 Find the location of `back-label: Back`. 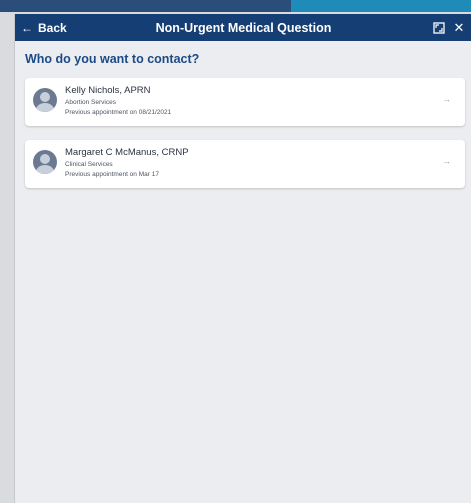

back-label: Back is located at coordinates (52, 27).